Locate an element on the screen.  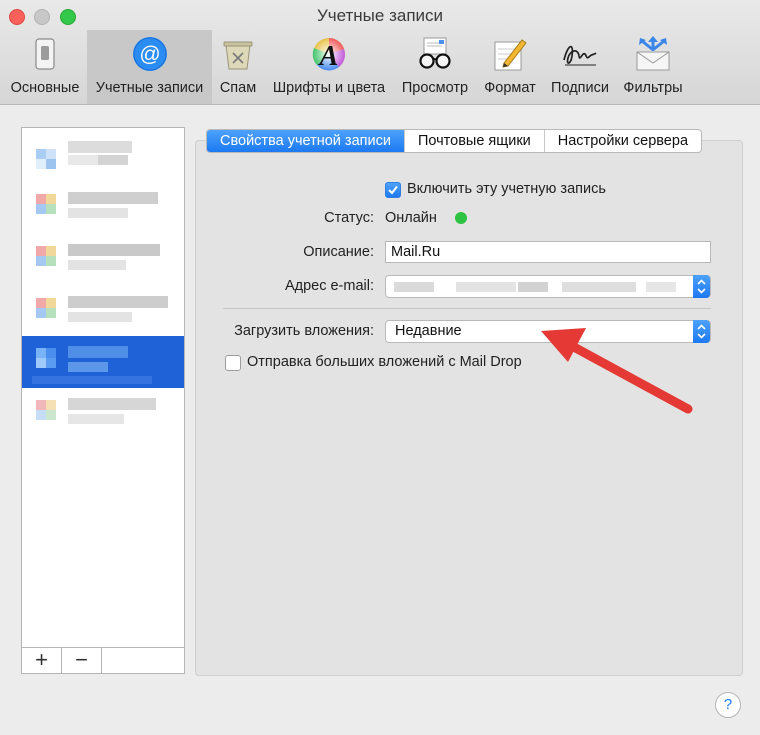
accounts-at-icon: @ is located at coordinates (150, 54).